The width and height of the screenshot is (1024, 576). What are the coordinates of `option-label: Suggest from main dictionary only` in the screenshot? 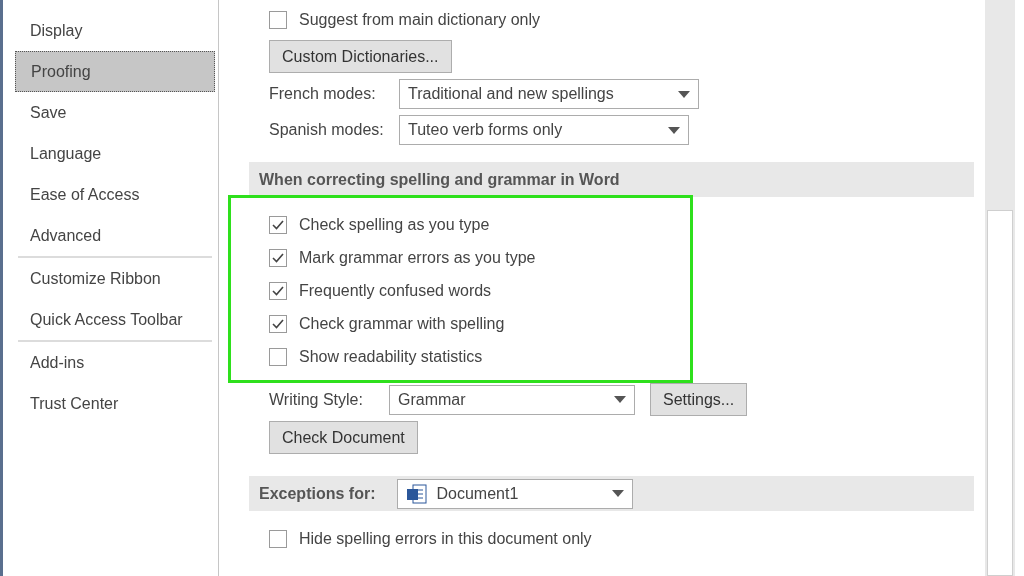 It's located at (419, 20).